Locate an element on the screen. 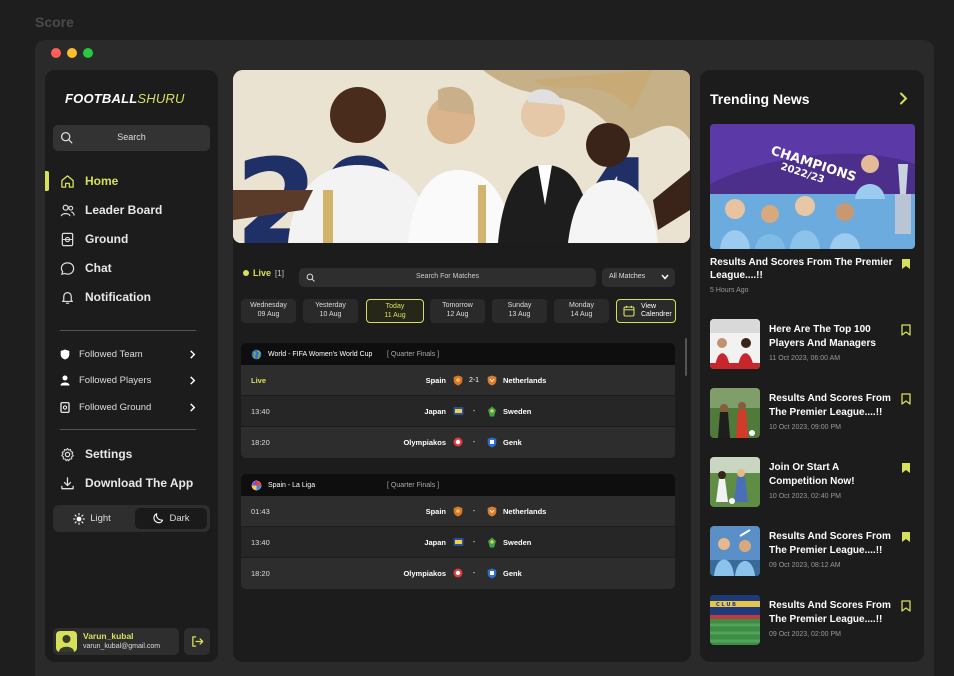  match-filter-select: All Matches is located at coordinates (638, 277).